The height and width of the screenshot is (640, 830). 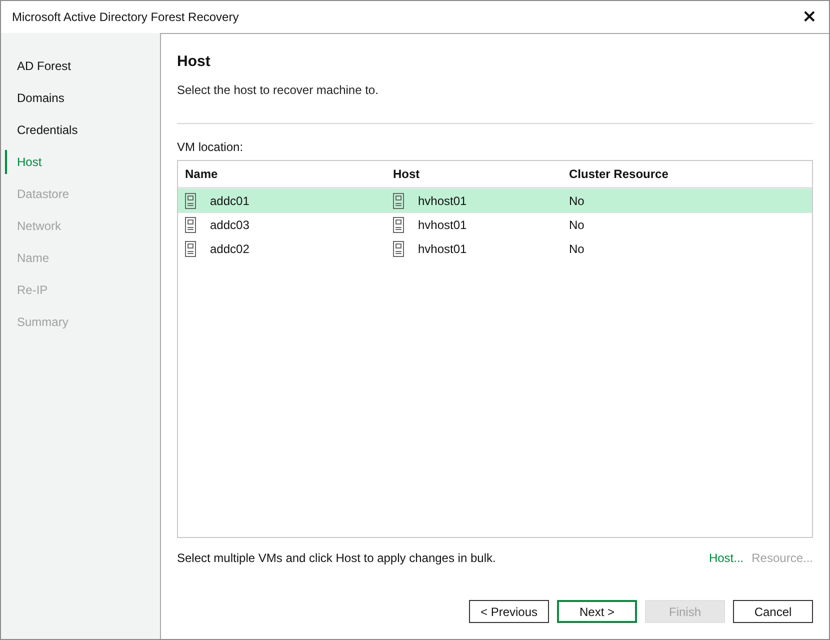 What do you see at coordinates (80, 162) in the screenshot?
I see `sidebar-item: Host` at bounding box center [80, 162].